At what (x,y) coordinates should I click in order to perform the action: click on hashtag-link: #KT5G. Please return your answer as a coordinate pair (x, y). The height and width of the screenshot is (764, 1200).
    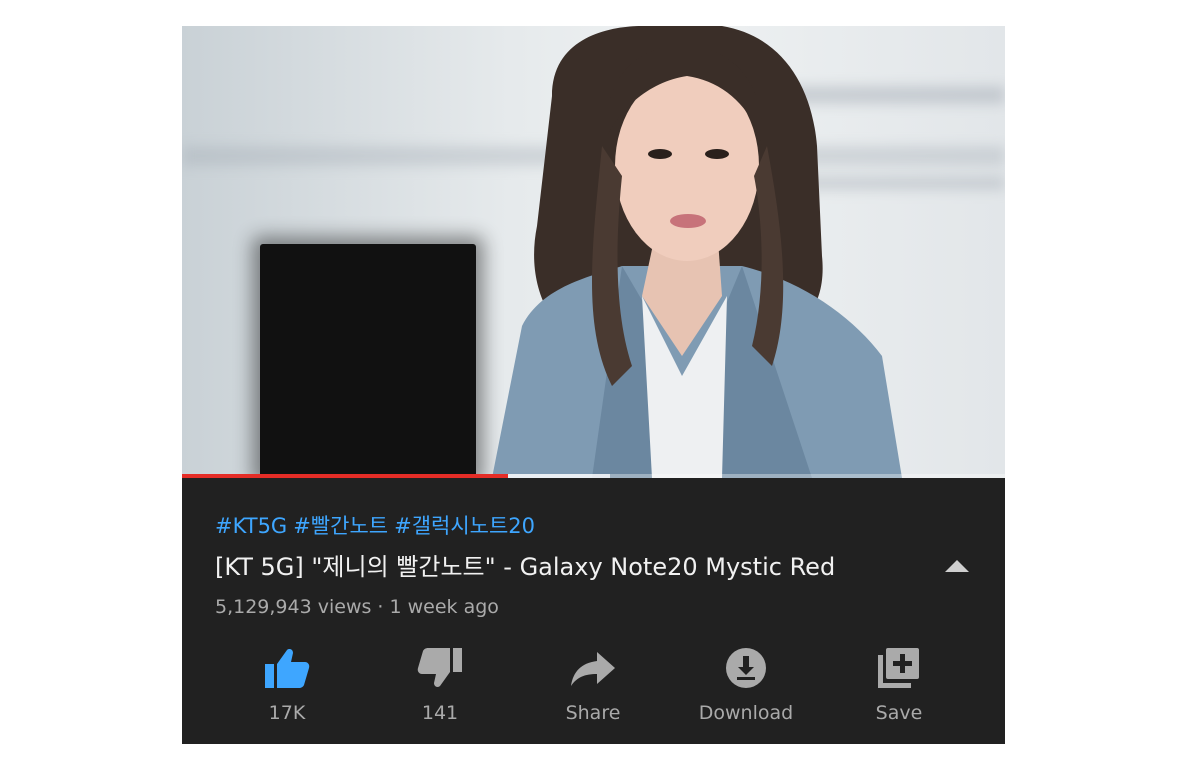
    Looking at the image, I should click on (251, 526).